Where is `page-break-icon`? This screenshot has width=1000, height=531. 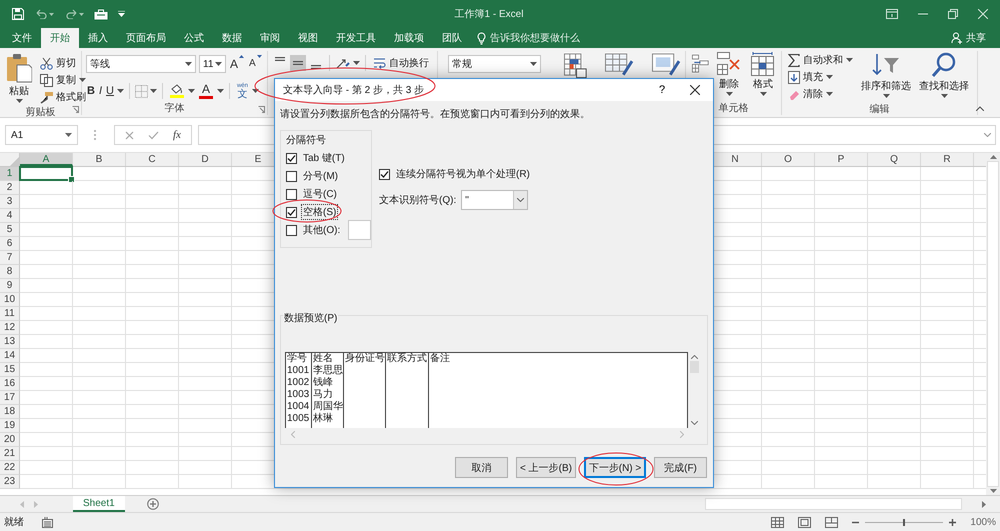 page-break-icon is located at coordinates (831, 522).